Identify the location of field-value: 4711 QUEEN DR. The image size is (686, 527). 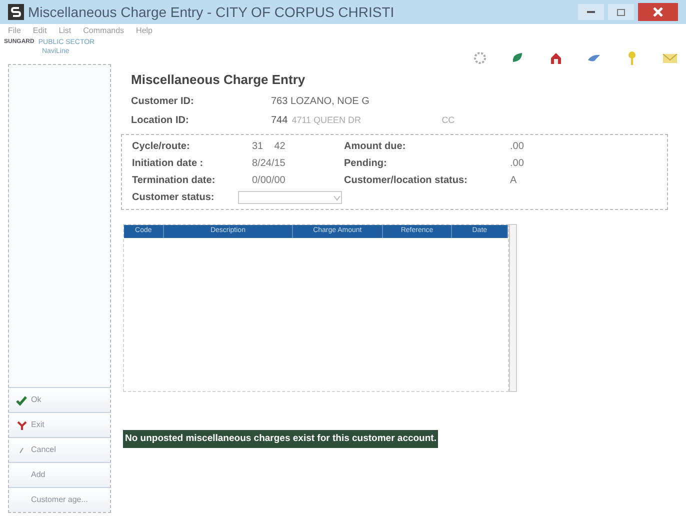
(327, 120).